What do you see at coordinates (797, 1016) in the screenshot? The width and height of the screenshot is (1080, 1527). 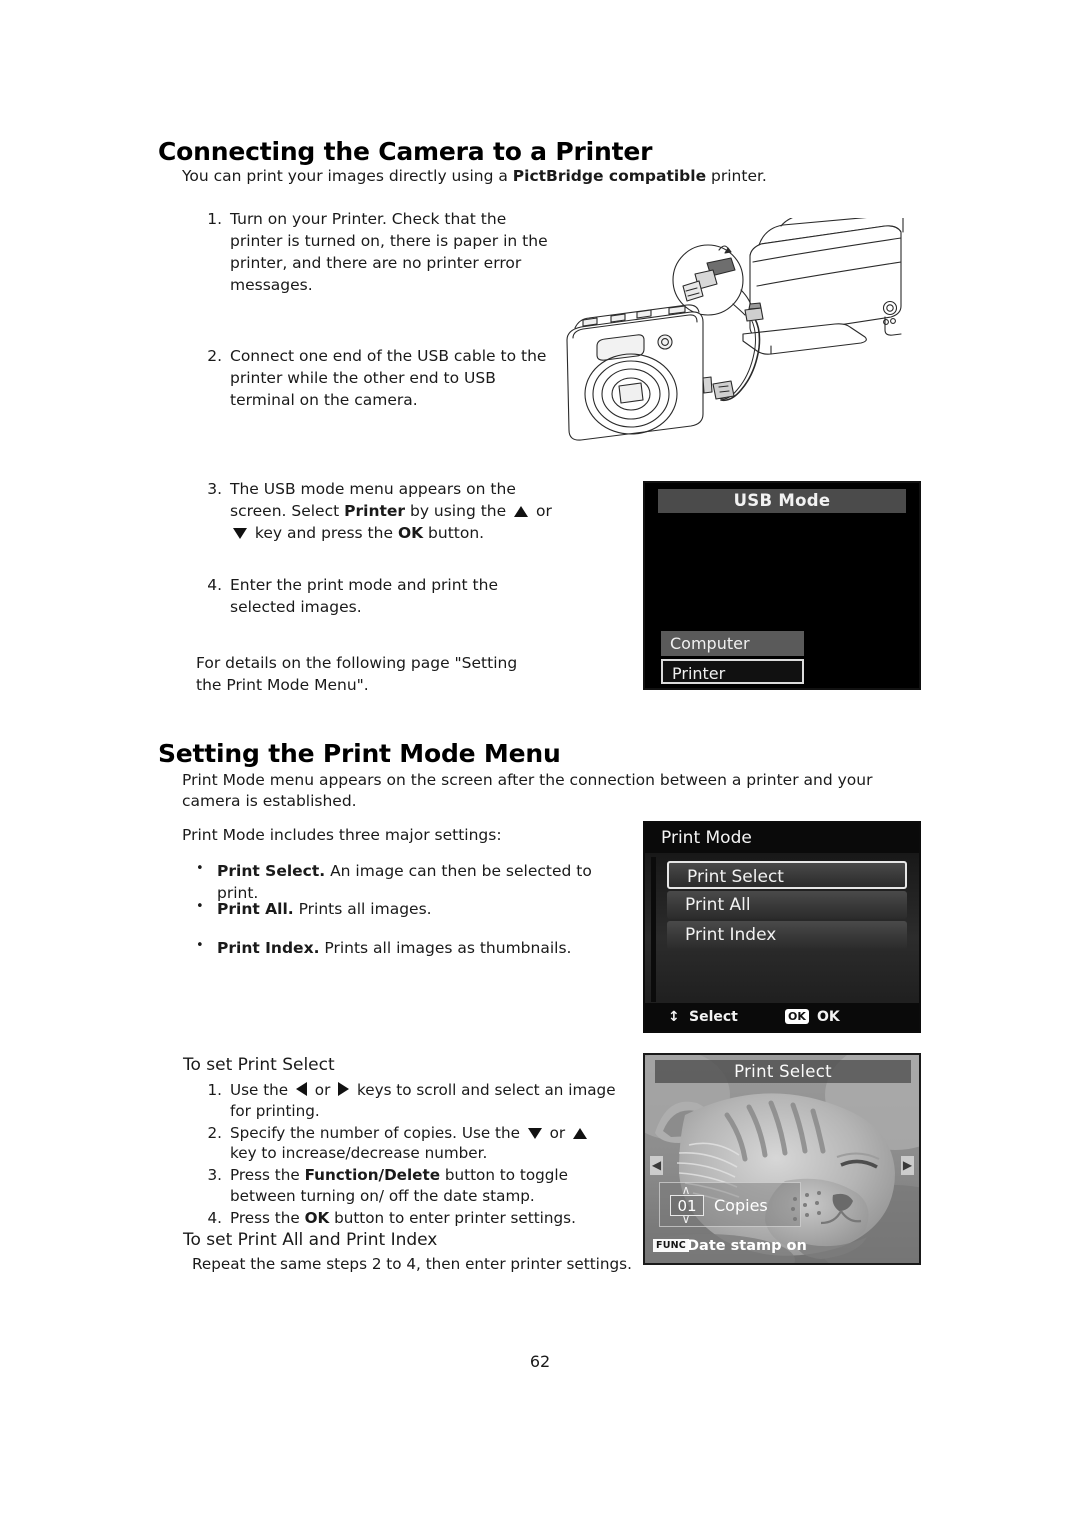 I see `ok-button-icon: OK` at bounding box center [797, 1016].